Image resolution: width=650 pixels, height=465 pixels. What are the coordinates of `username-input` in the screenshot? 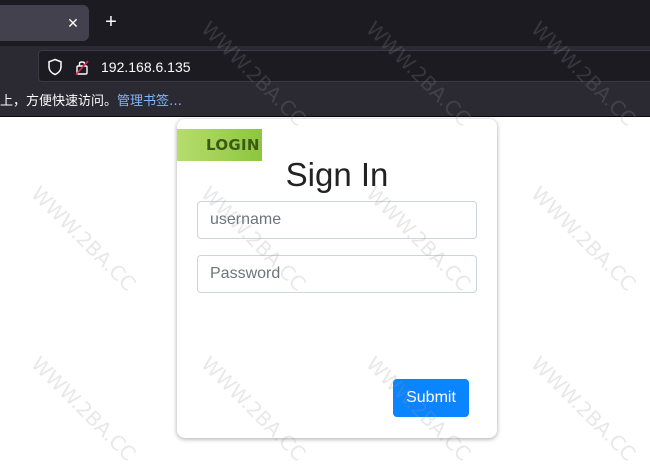 It's located at (337, 220).